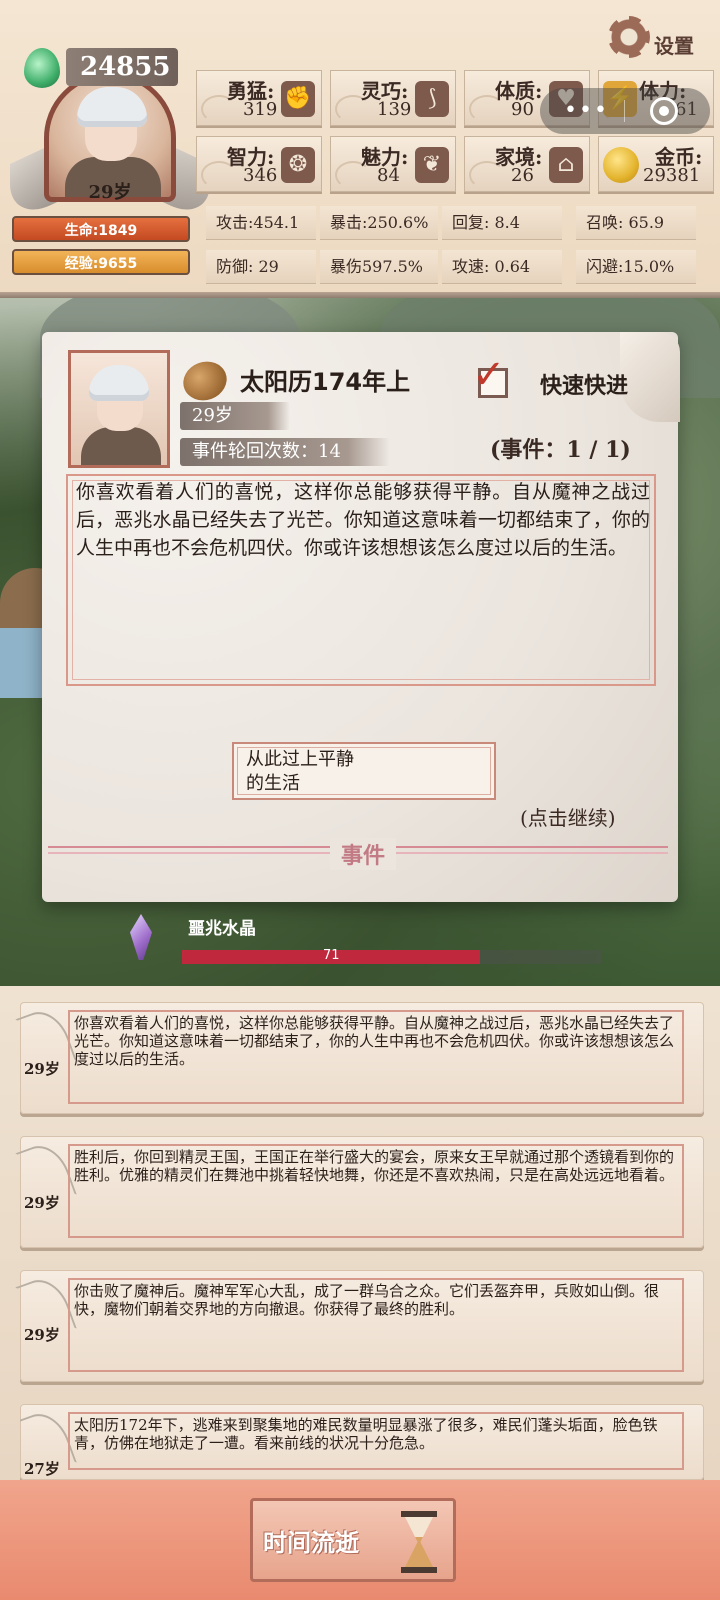  What do you see at coordinates (393, 98) in the screenshot?
I see `attr-agility: 灵巧: 139 ⟆` at bounding box center [393, 98].